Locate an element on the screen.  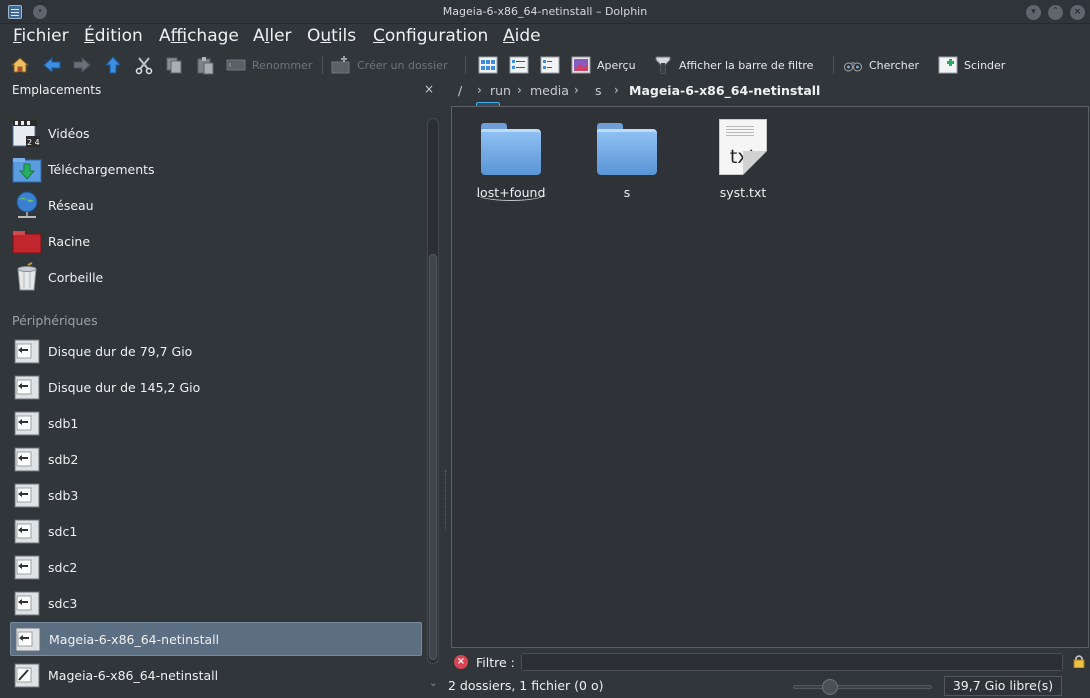
breadcrumb-root: / is located at coordinates (460, 90).